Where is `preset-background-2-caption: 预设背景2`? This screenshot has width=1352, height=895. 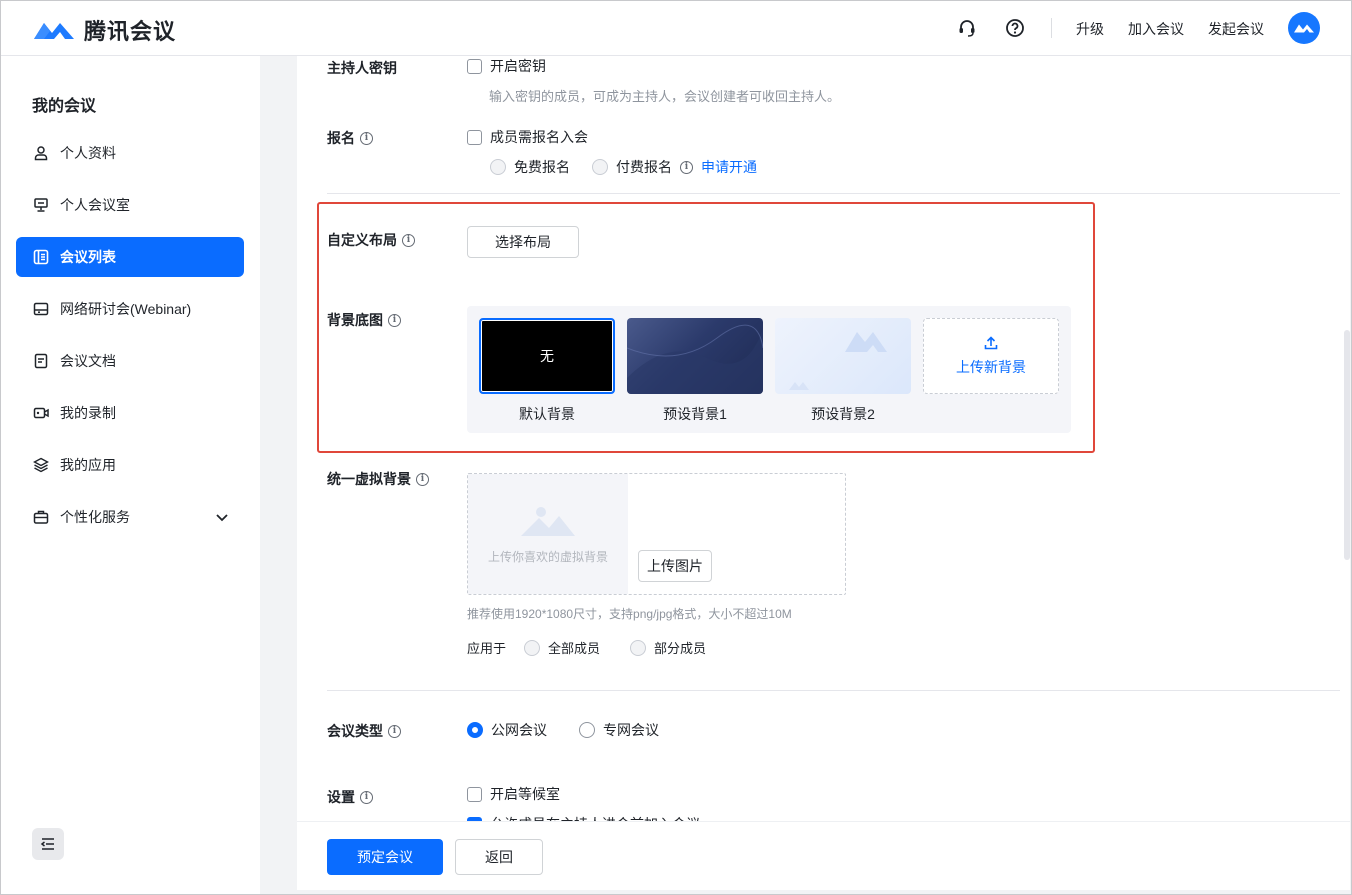
preset-background-2-caption: 预设背景2 is located at coordinates (843, 414).